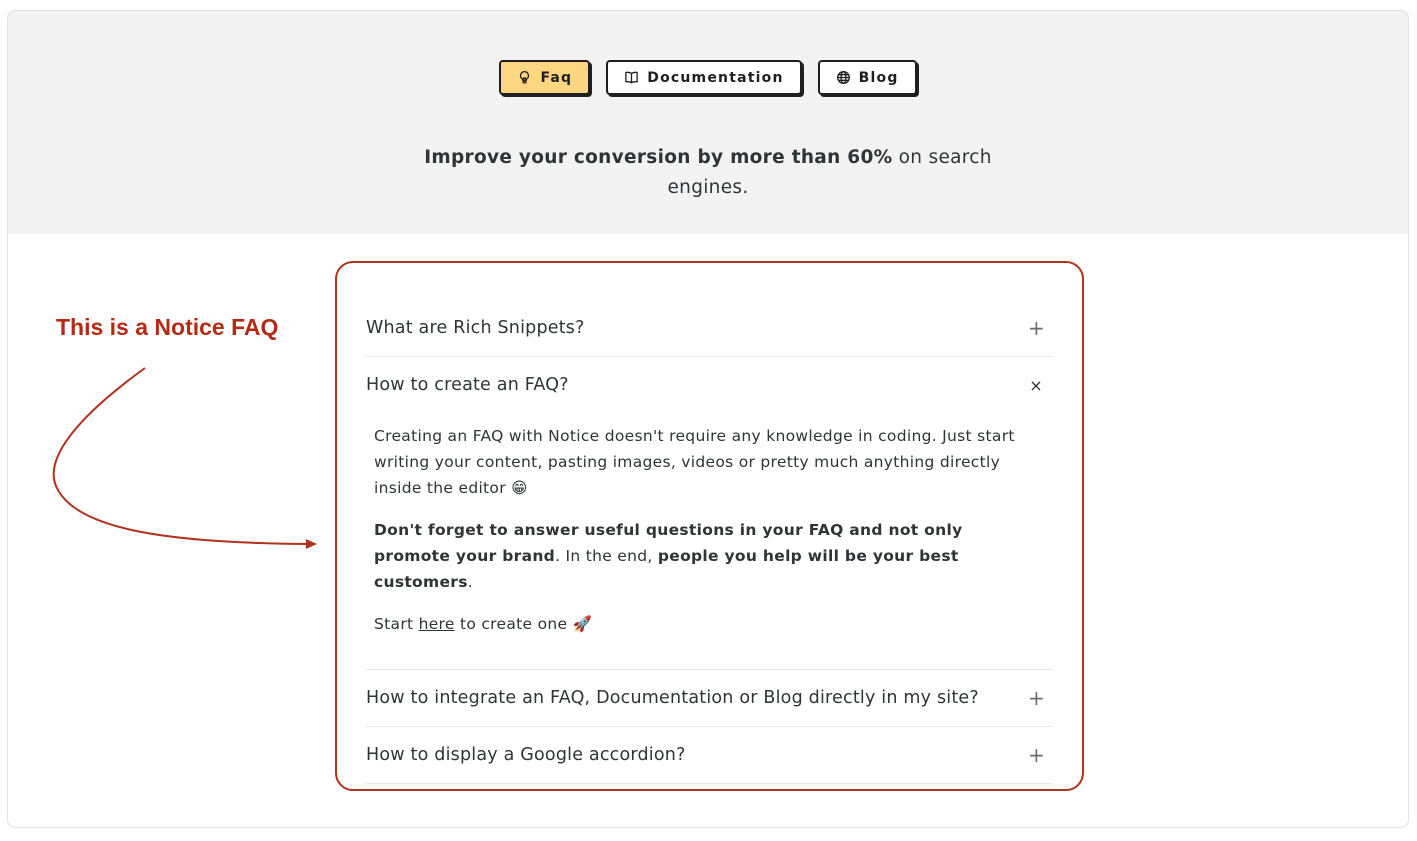 The width and height of the screenshot is (1417, 841). I want to click on annotation-label: This is a Notice FAQ, so click(167, 327).